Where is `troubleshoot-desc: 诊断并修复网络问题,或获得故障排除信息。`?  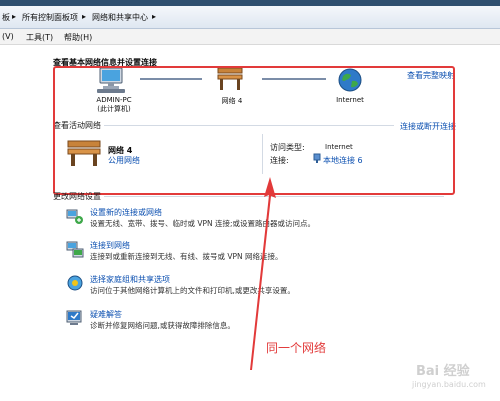 troubleshoot-desc: 诊断并修复网络问题,或获得故障排除信息。 is located at coordinates (162, 325).